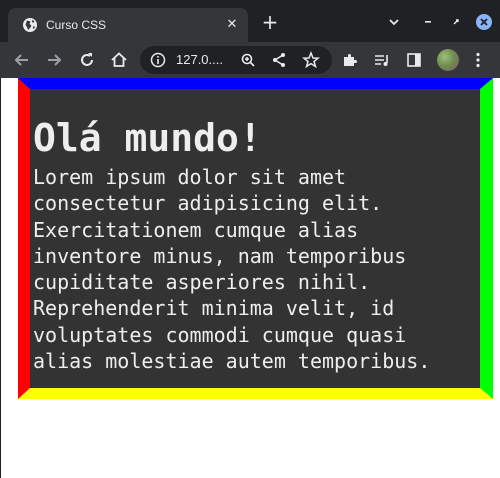 This screenshot has height=478, width=500. I want to click on paragraph-line: Exercitationem cumque alias, so click(196, 229).